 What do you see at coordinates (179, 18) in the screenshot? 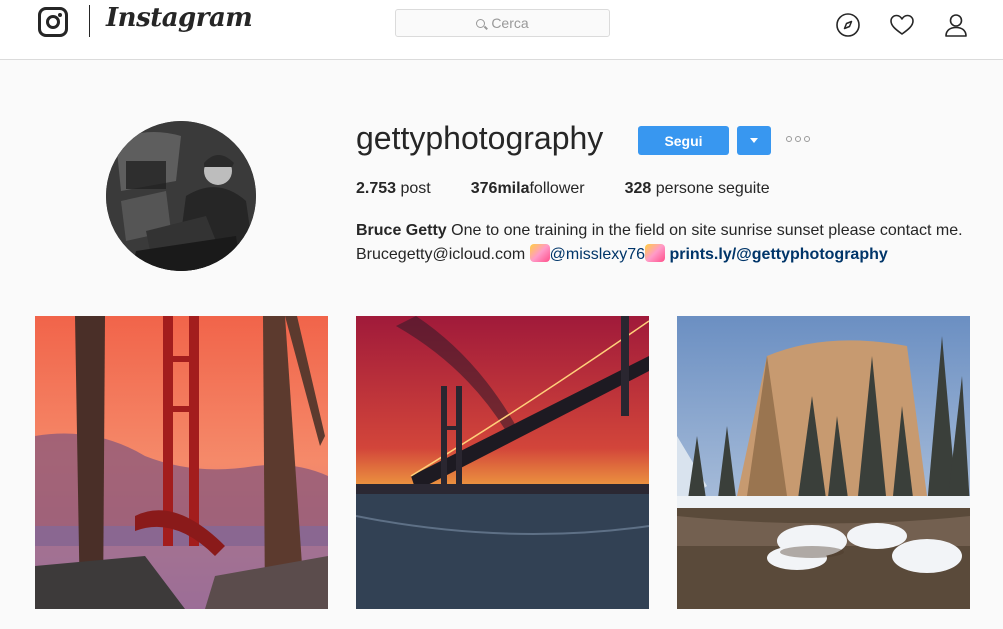
I see `instagram-wordmark: Instagram` at bounding box center [179, 18].